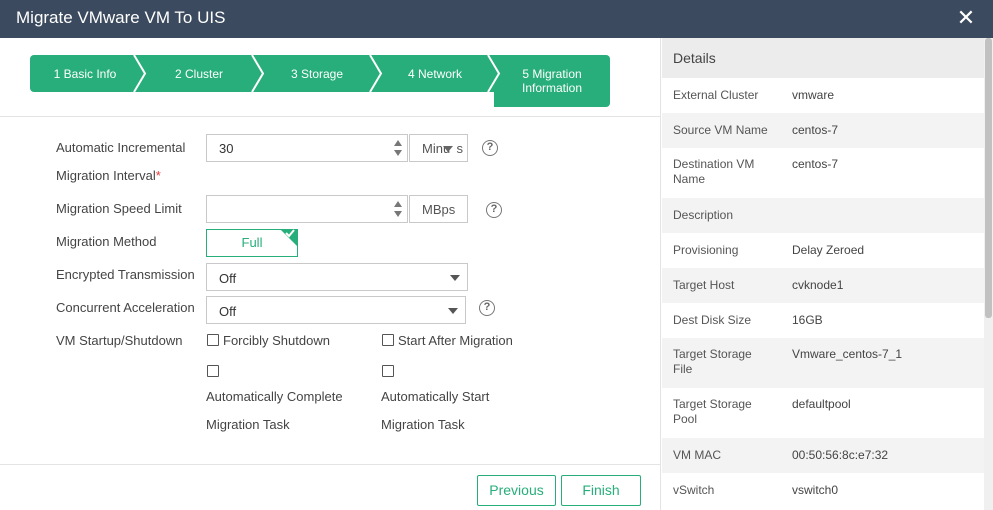  Describe the element at coordinates (714, 171) in the screenshot. I see `details-key: Destination VM Name` at that location.